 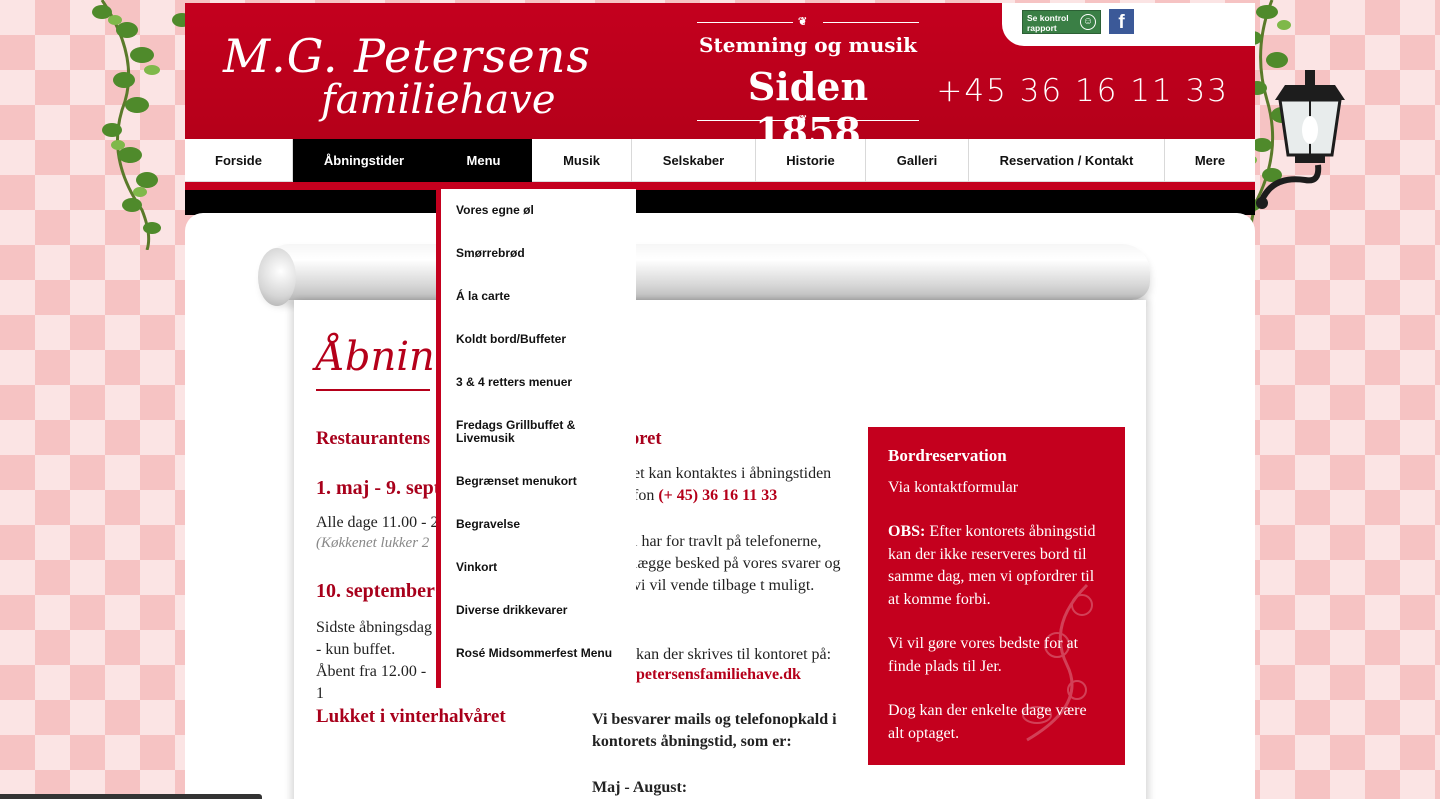 I want to click on nav-forside: Forside, so click(x=239, y=160).